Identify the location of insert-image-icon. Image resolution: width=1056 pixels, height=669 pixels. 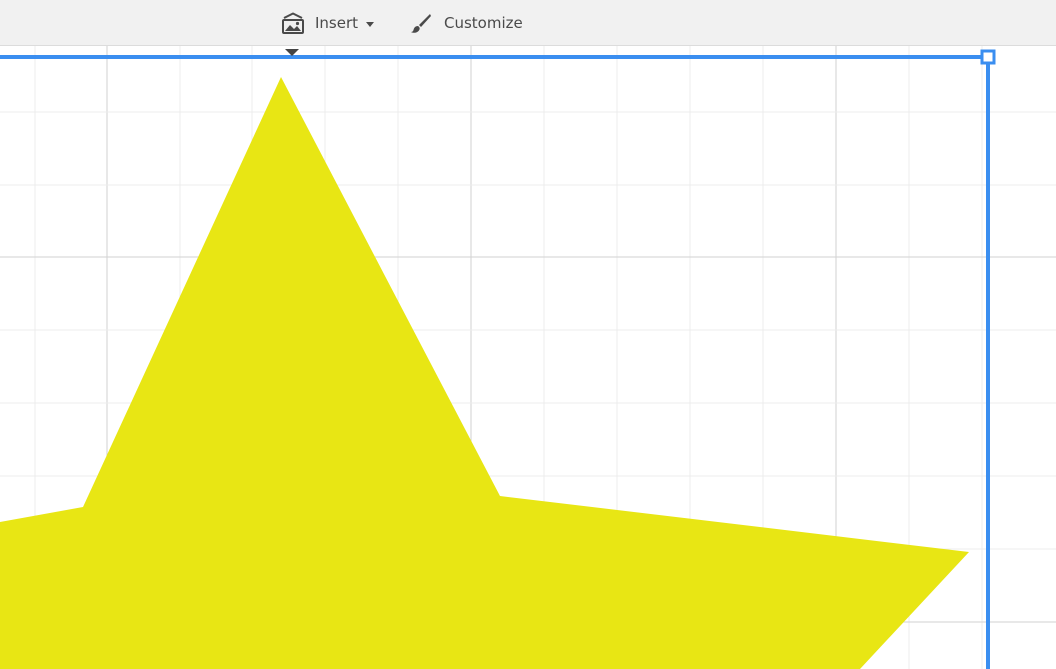
(293, 23).